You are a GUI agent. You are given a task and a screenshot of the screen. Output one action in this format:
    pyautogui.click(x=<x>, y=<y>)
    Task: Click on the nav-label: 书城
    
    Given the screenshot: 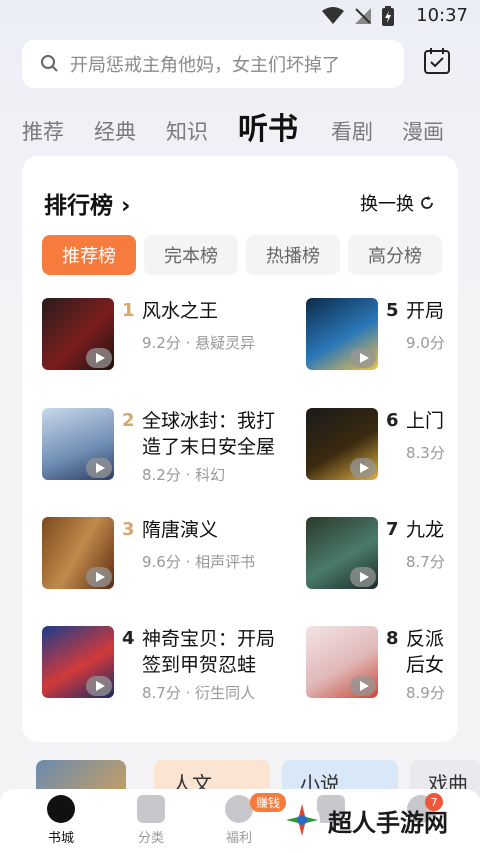 What is the action you would take?
    pyautogui.click(x=60, y=838)
    